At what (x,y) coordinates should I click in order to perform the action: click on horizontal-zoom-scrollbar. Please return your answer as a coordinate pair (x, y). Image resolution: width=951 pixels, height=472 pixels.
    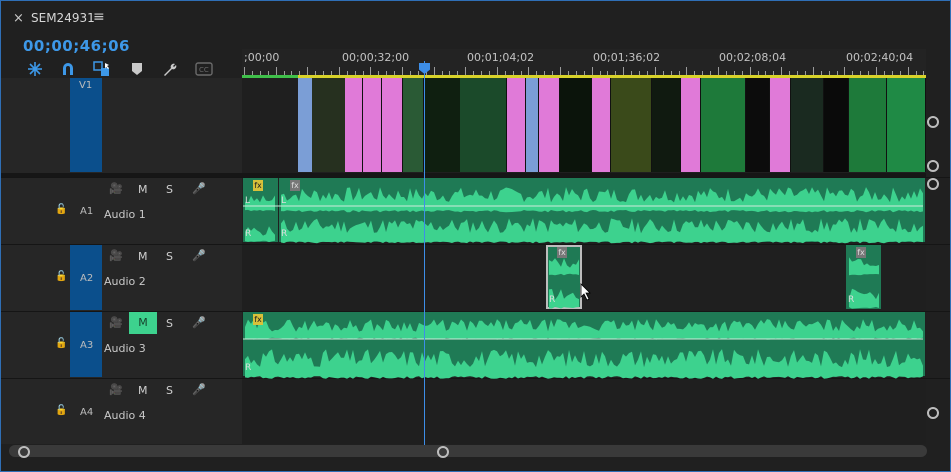
    Looking at the image, I should click on (468, 451).